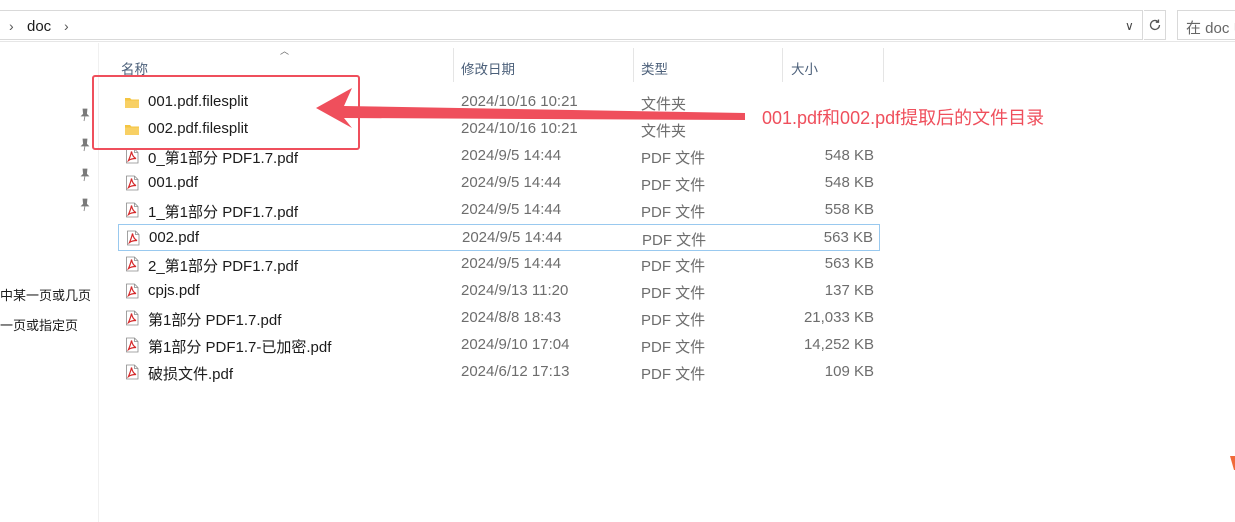  I want to click on corner-mark-icon, so click(1232, 463).